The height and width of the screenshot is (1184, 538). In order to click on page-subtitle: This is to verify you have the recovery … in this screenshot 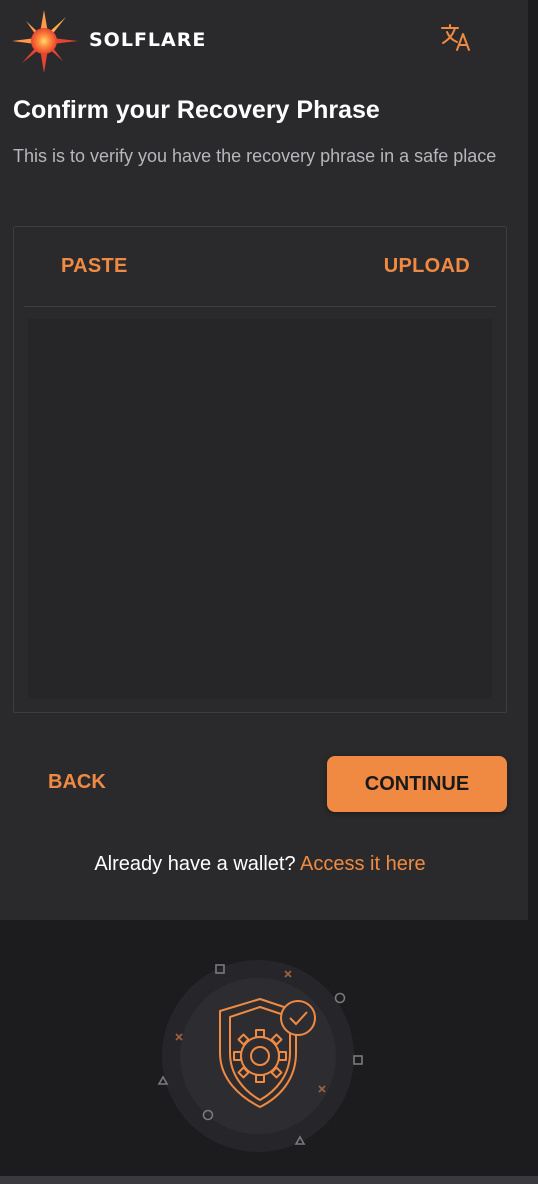, I will do `click(255, 156)`.